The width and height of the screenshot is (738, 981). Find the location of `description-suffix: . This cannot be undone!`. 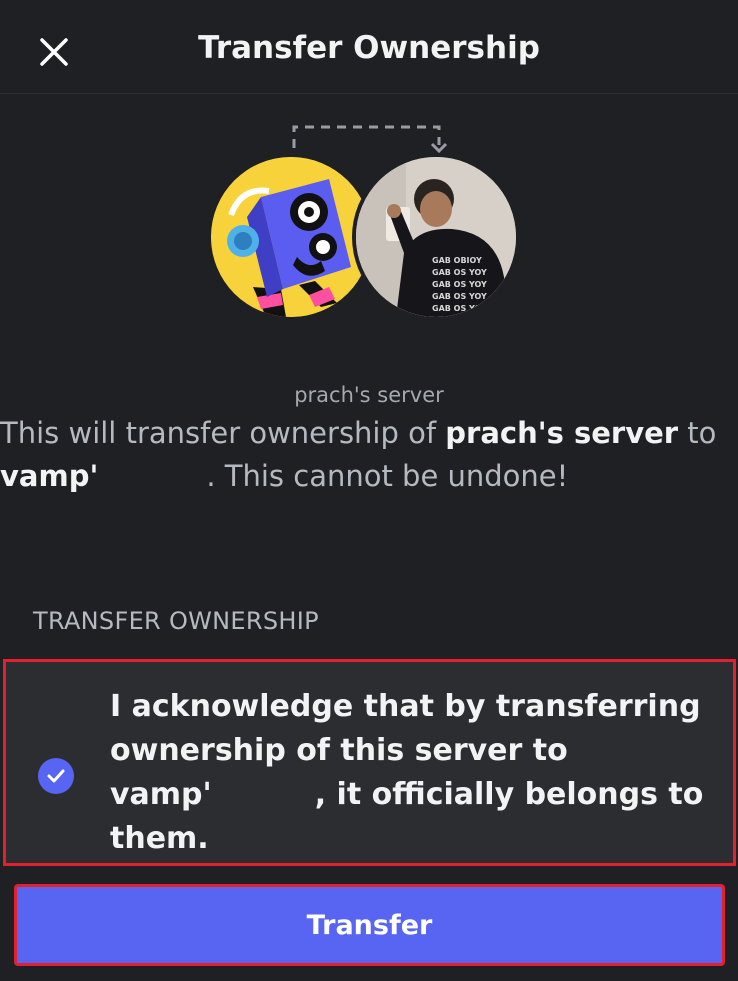

description-suffix: . This cannot be undone! is located at coordinates (387, 476).